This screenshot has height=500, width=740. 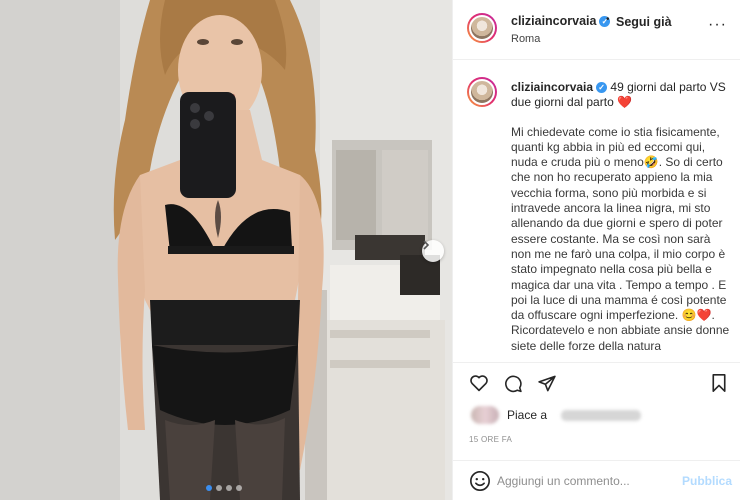 I want to click on carousel-indicator, so click(x=224, y=488).